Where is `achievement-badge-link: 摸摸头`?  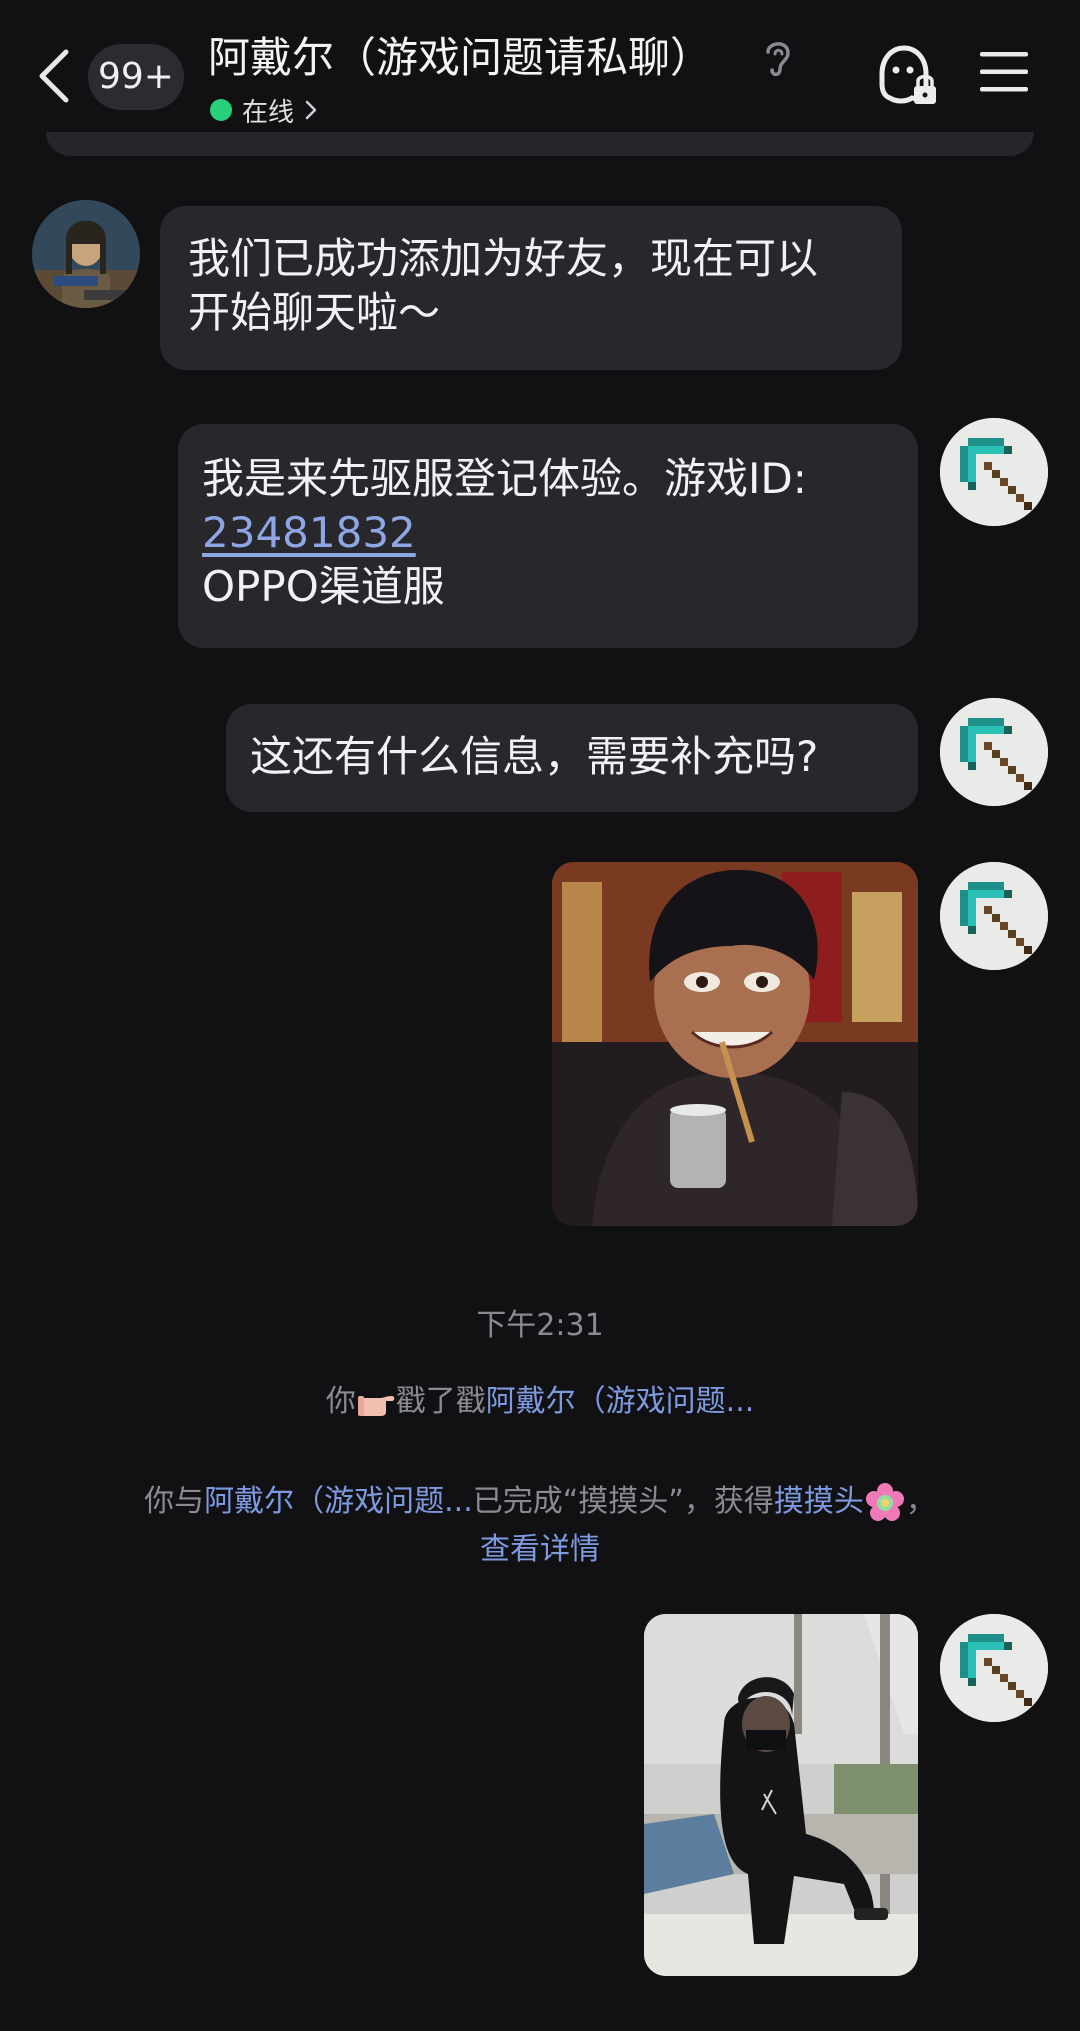
achievement-badge-link: 摸摸头 is located at coordinates (819, 1501).